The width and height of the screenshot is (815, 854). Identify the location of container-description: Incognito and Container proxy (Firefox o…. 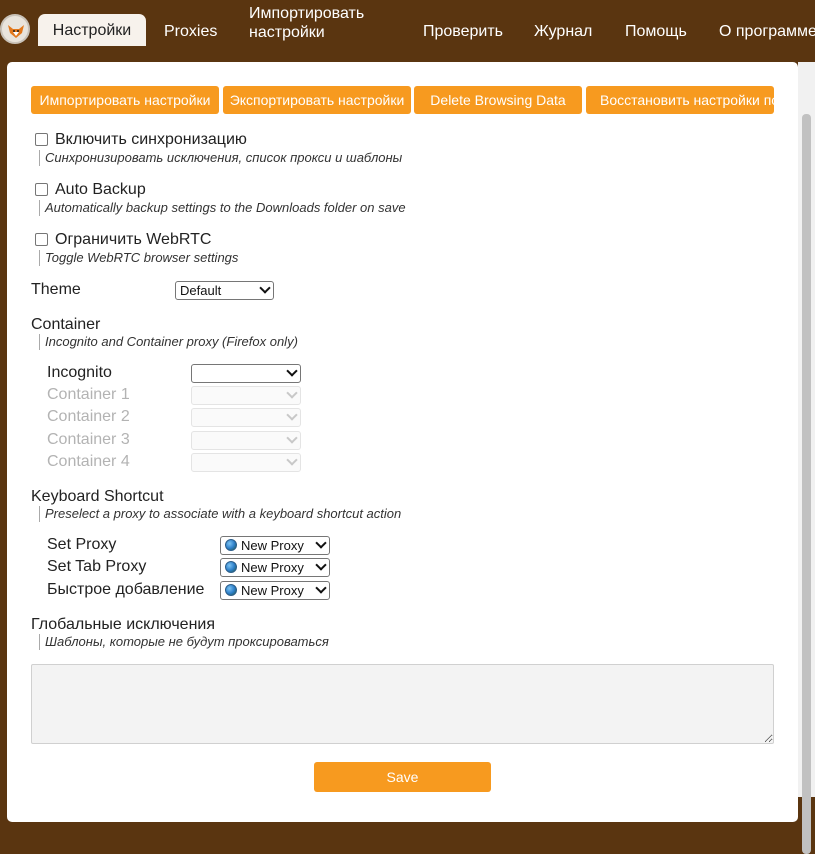
(168, 342).